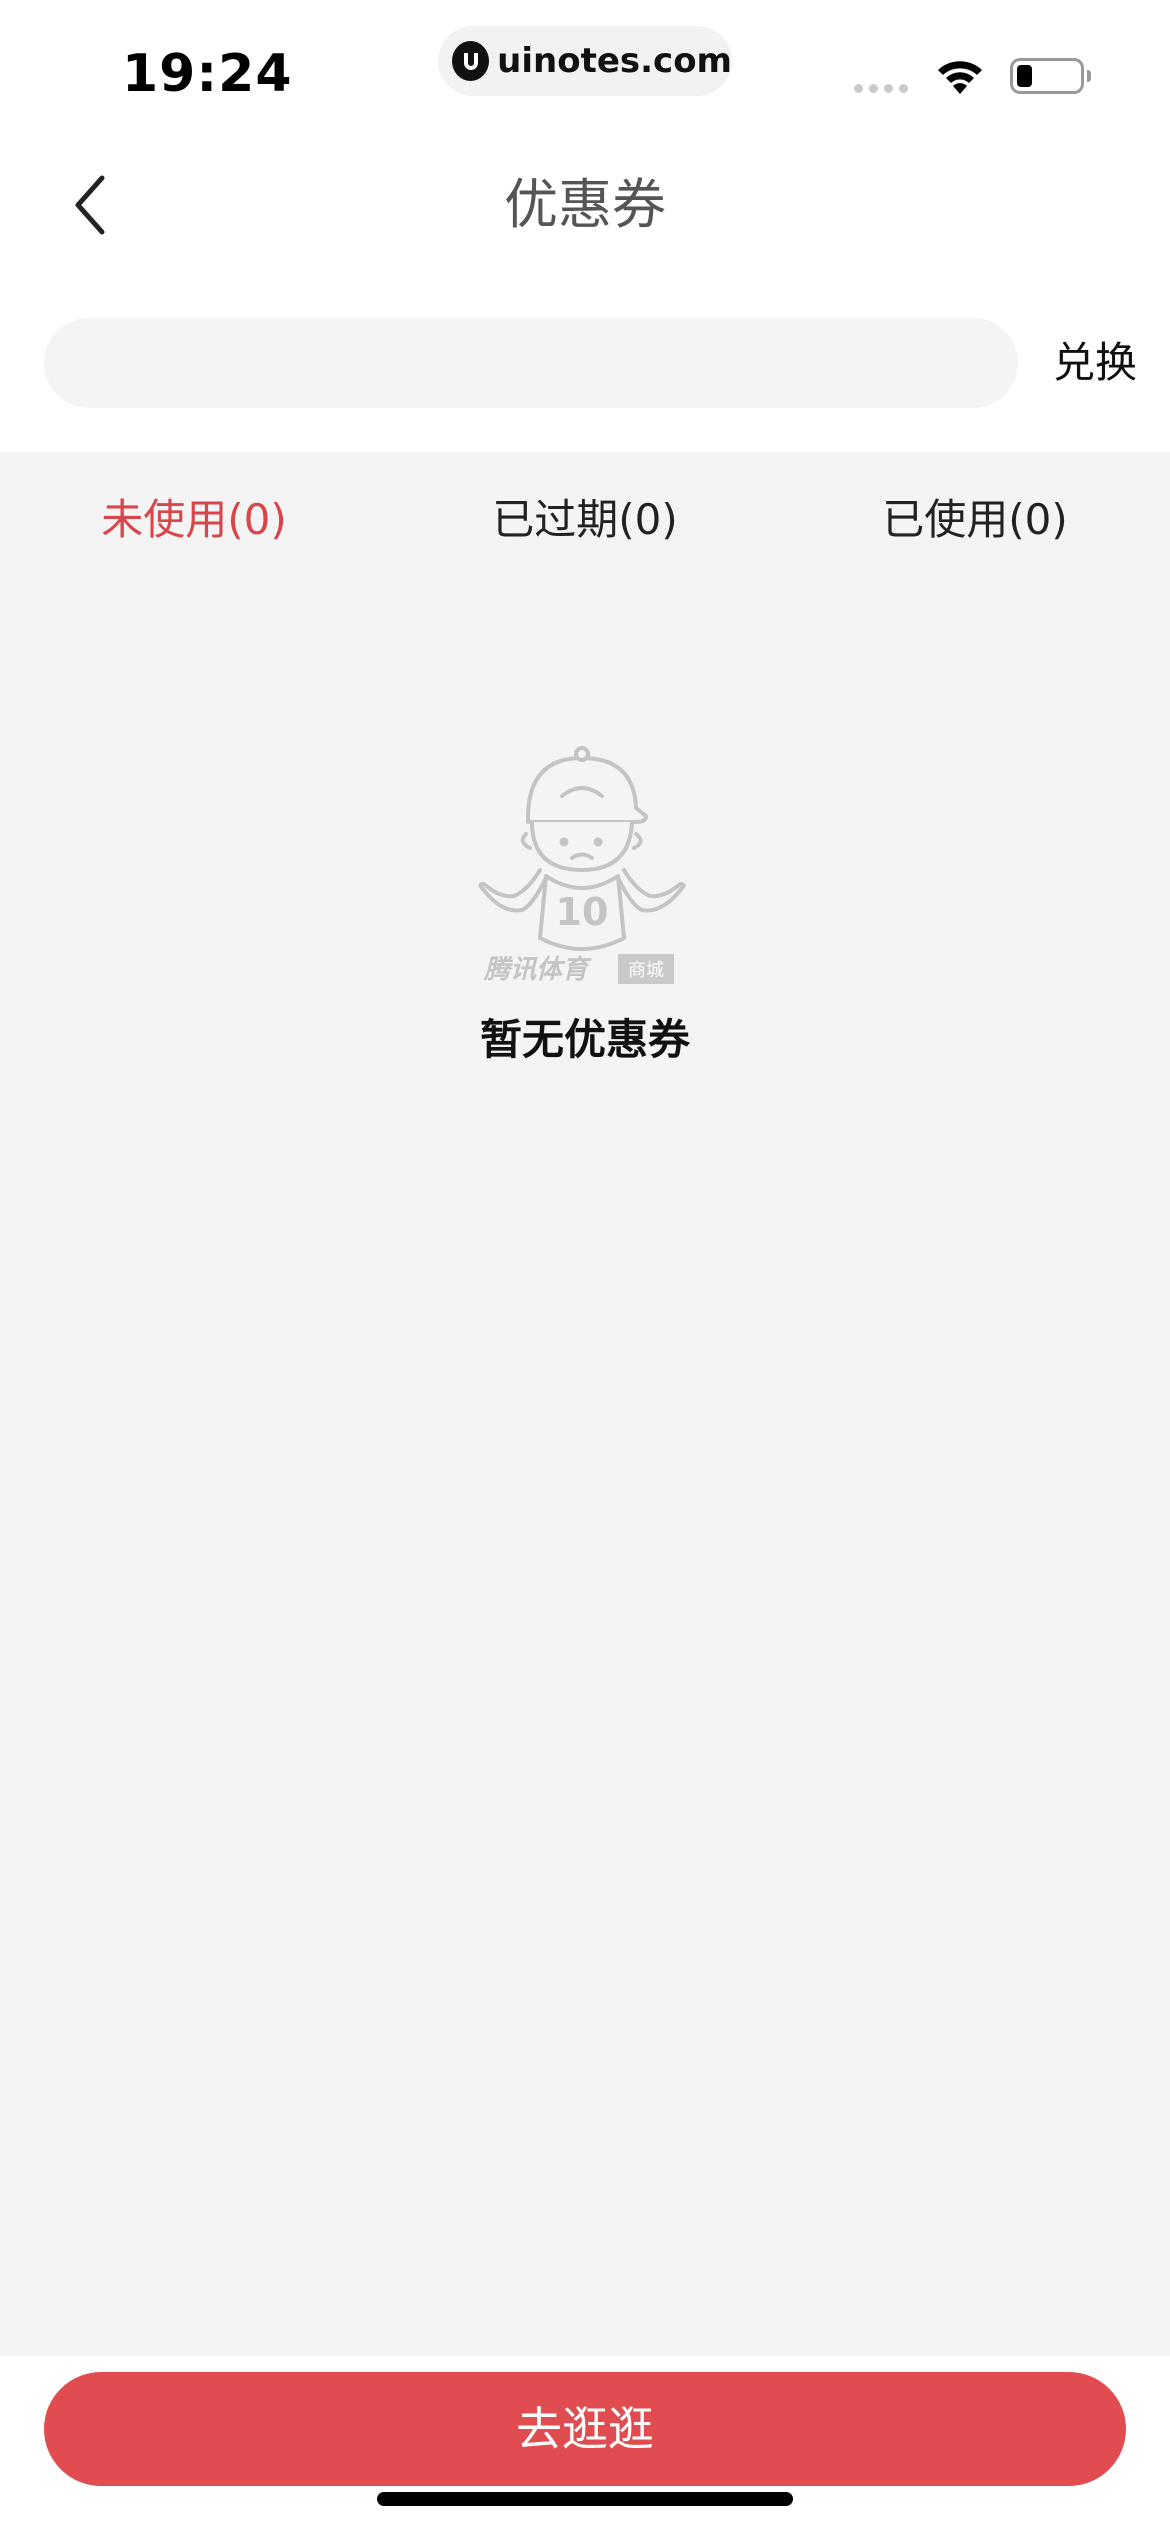 Image resolution: width=1170 pixels, height=2532 pixels. I want to click on tab-unused: 未使用(0), so click(194, 520).